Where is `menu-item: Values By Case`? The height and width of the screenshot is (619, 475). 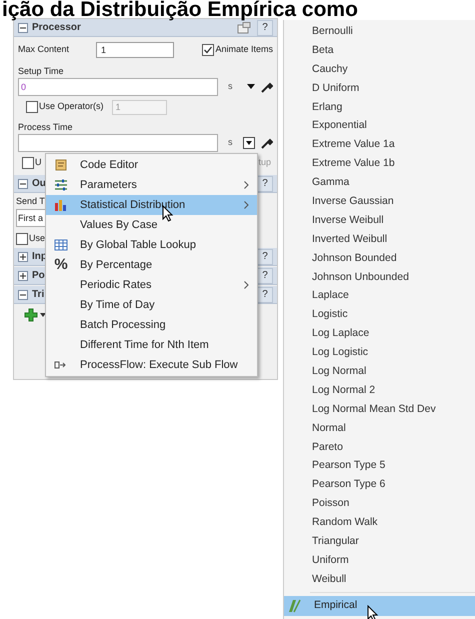
menu-item: Values By Case is located at coordinates (151, 225).